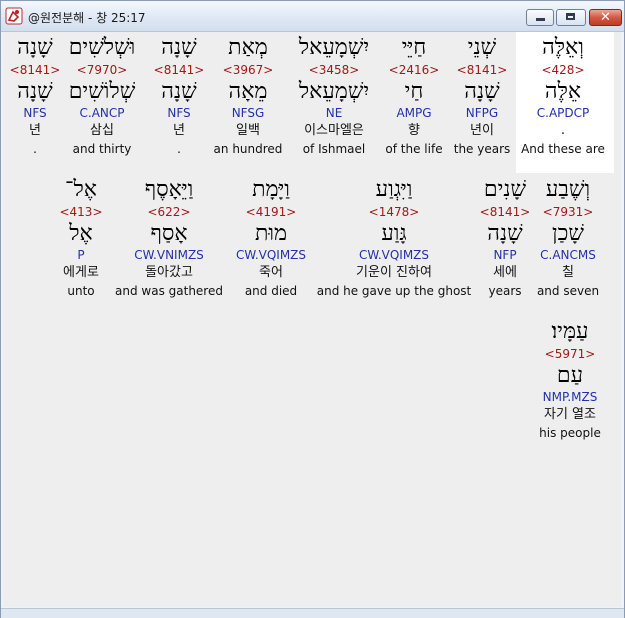 This screenshot has height=618, width=625. Describe the element at coordinates (35, 47) in the screenshot. I see `hebrew-word: שָׁנָה` at that location.